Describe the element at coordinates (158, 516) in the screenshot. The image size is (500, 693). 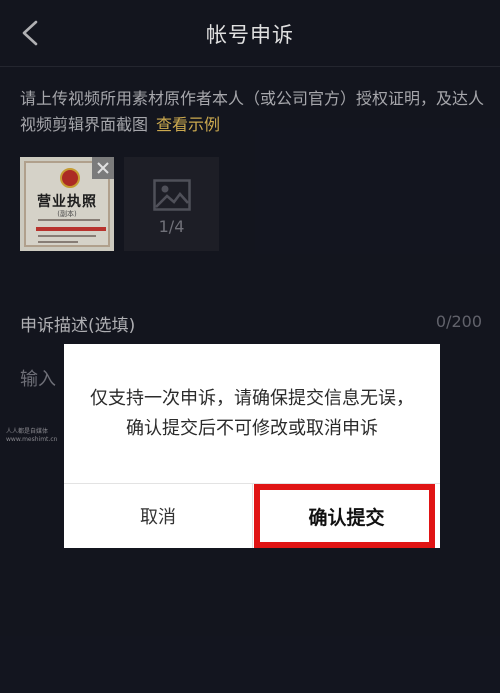
I see `cancel-button: 取消` at that location.